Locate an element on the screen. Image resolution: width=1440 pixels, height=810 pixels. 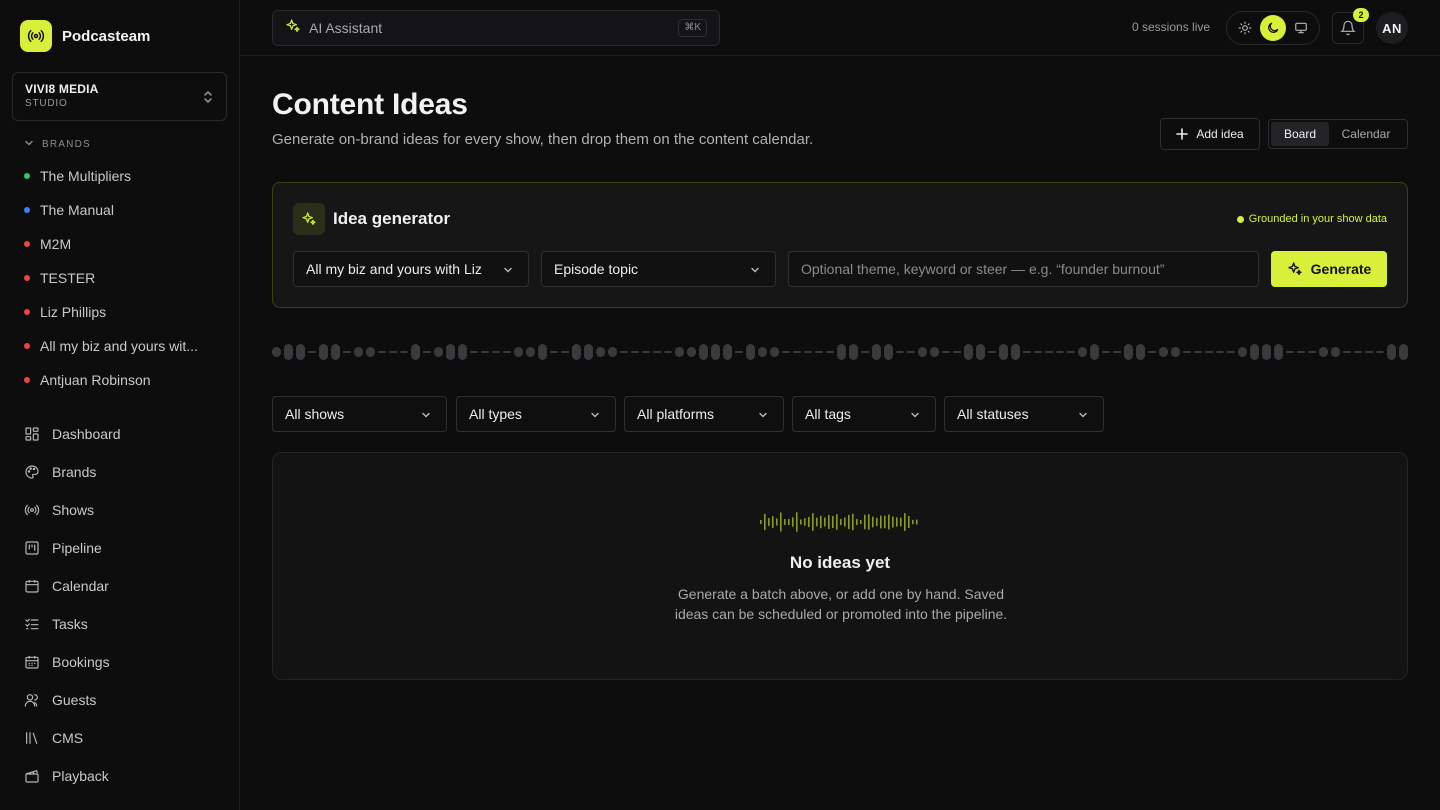
sidebar-brand-item: Liz Phillips is located at coordinates (124, 312).